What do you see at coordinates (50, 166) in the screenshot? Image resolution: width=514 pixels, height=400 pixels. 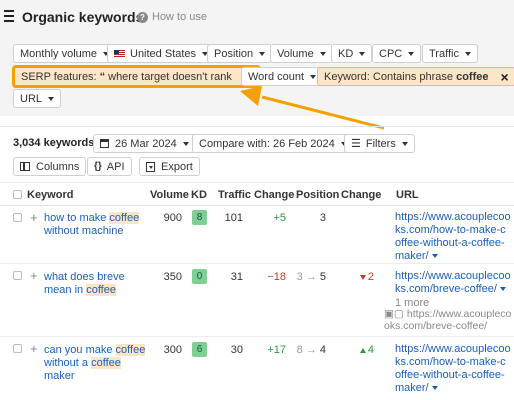 I see `columns-button: Columns` at bounding box center [50, 166].